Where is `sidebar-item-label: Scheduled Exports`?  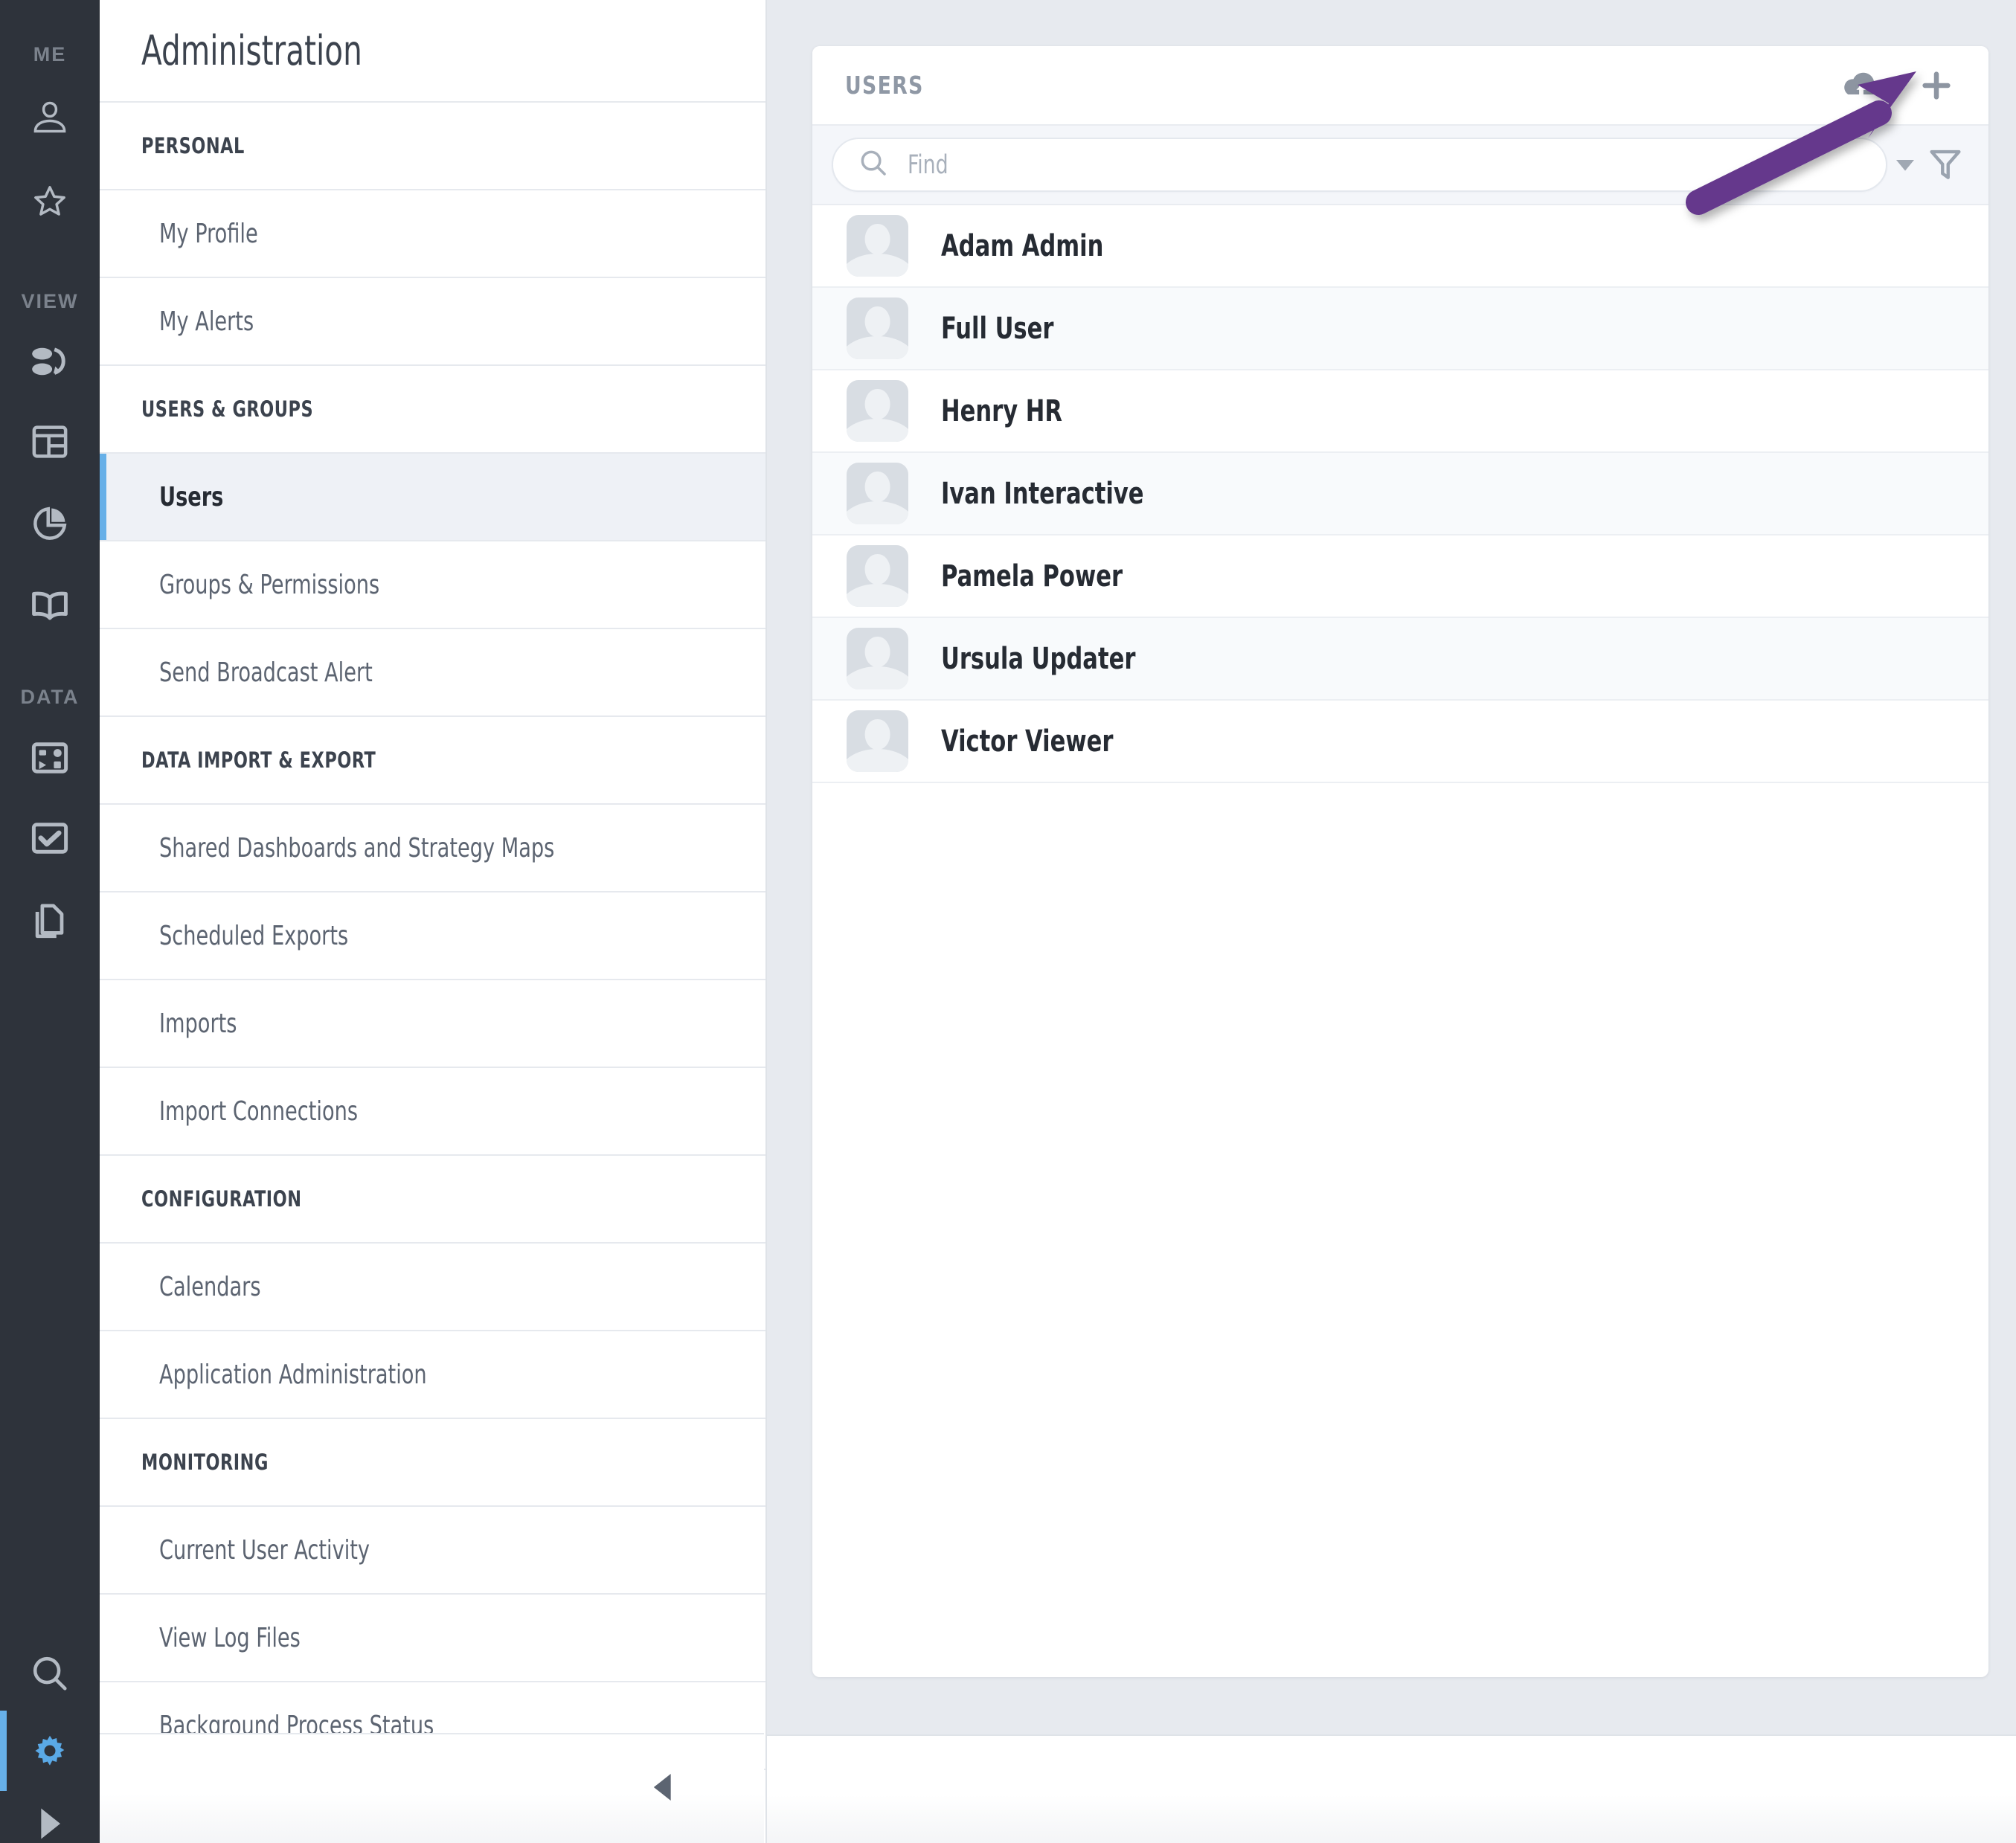
sidebar-item-label: Scheduled Exports is located at coordinates (254, 935).